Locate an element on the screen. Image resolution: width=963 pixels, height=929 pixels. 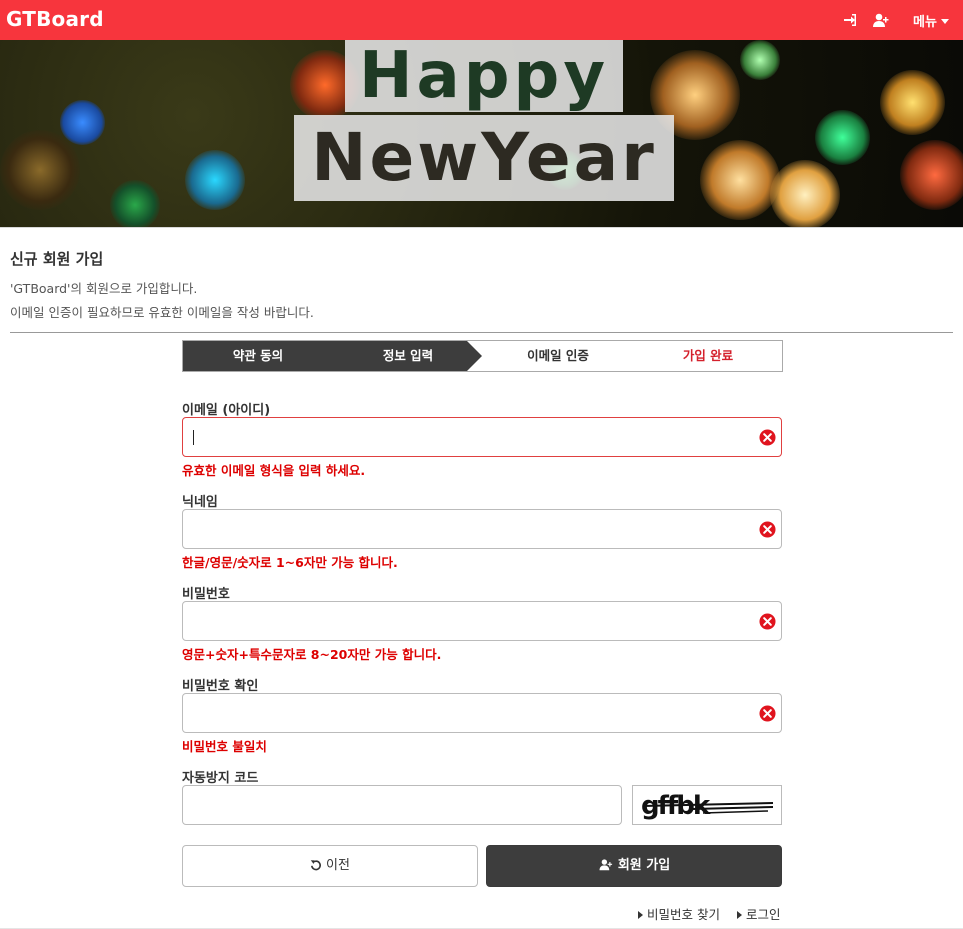
captcha-image: gffbk is located at coordinates (707, 805).